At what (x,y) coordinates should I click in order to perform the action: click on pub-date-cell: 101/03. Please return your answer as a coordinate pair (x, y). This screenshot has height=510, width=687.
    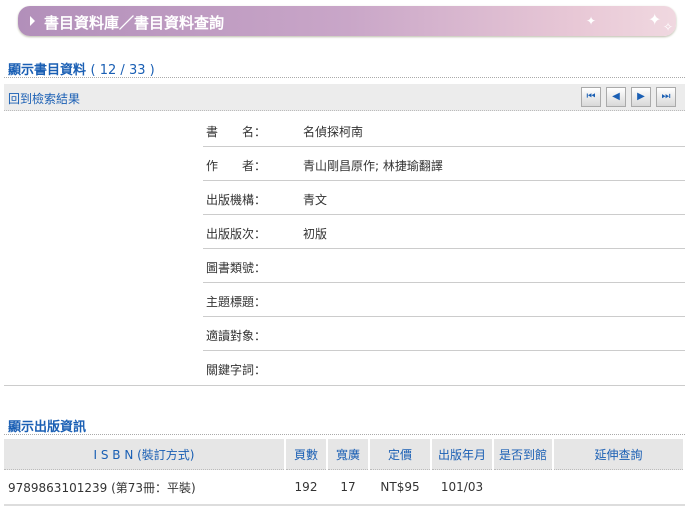
    Looking at the image, I should click on (462, 487).